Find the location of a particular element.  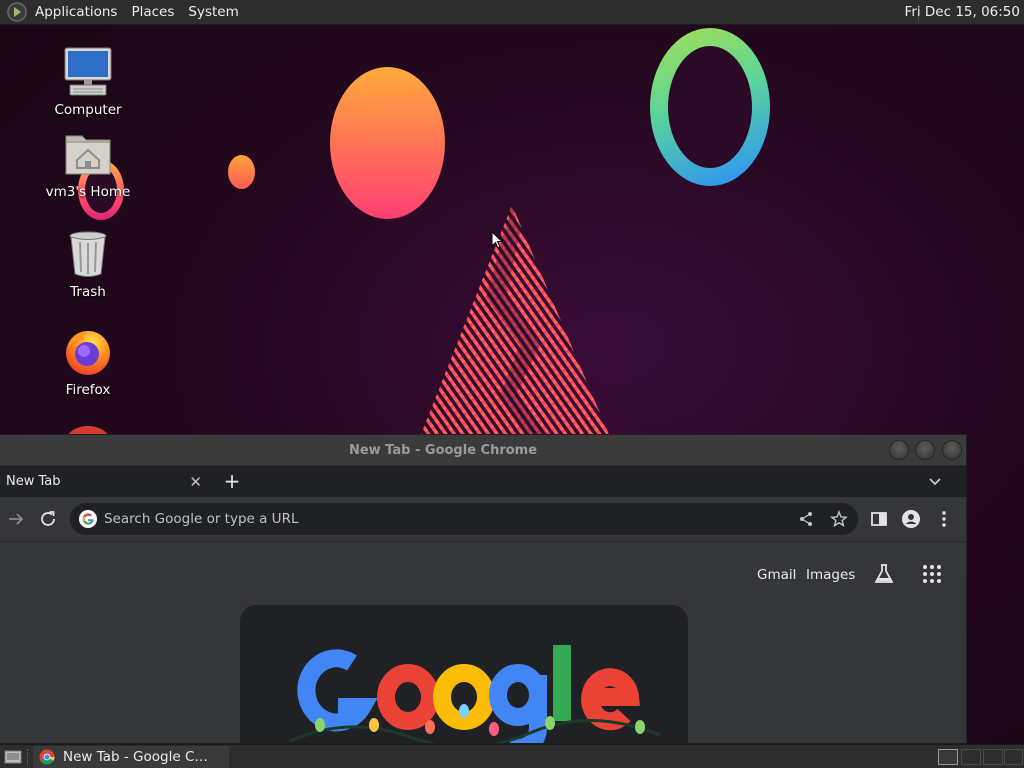

omnibox-input is located at coordinates (424, 519).